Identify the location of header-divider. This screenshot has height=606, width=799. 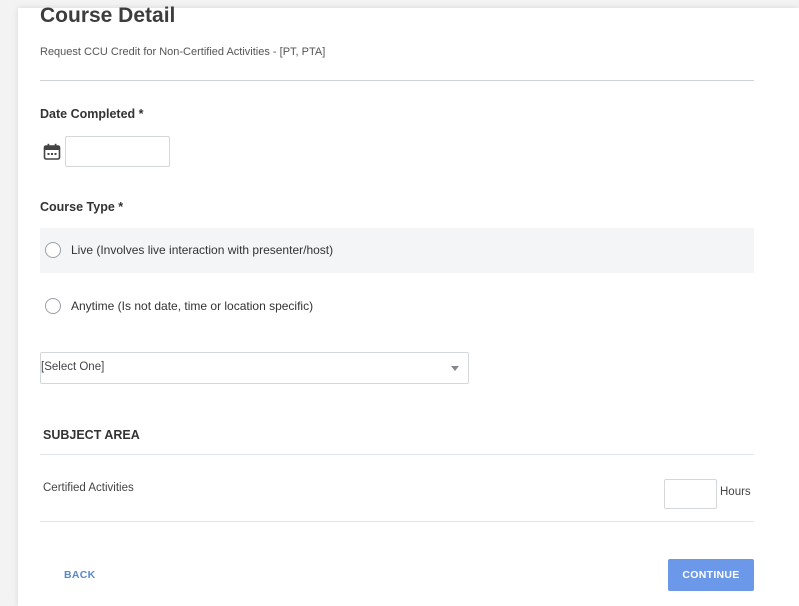
(397, 80).